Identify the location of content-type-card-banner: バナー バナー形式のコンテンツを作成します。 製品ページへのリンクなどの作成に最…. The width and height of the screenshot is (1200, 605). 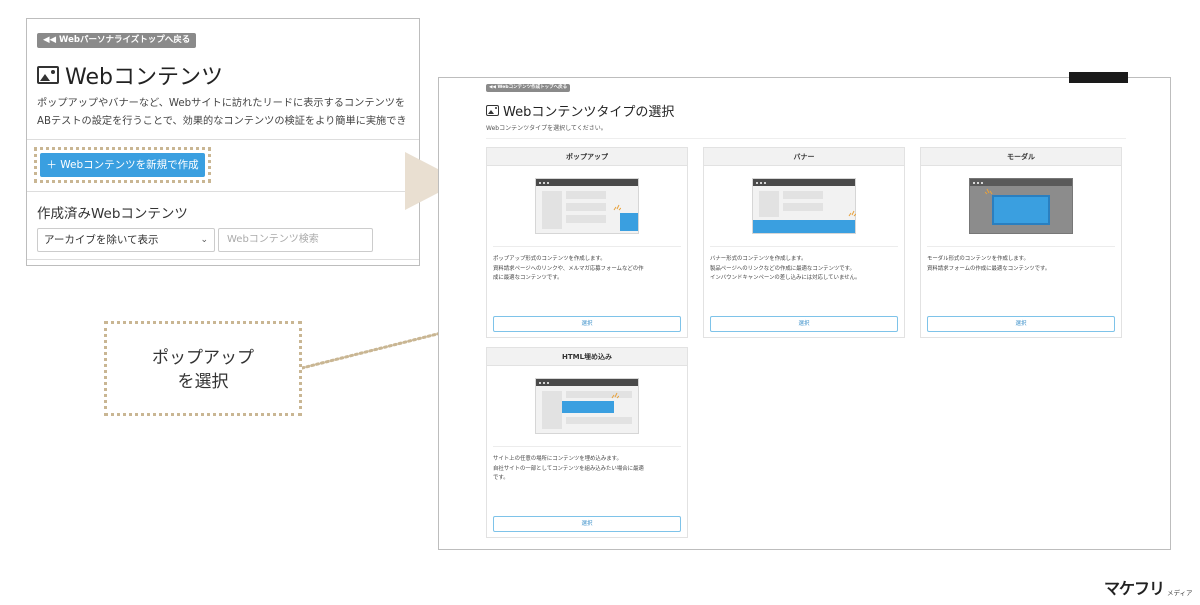
(804, 242).